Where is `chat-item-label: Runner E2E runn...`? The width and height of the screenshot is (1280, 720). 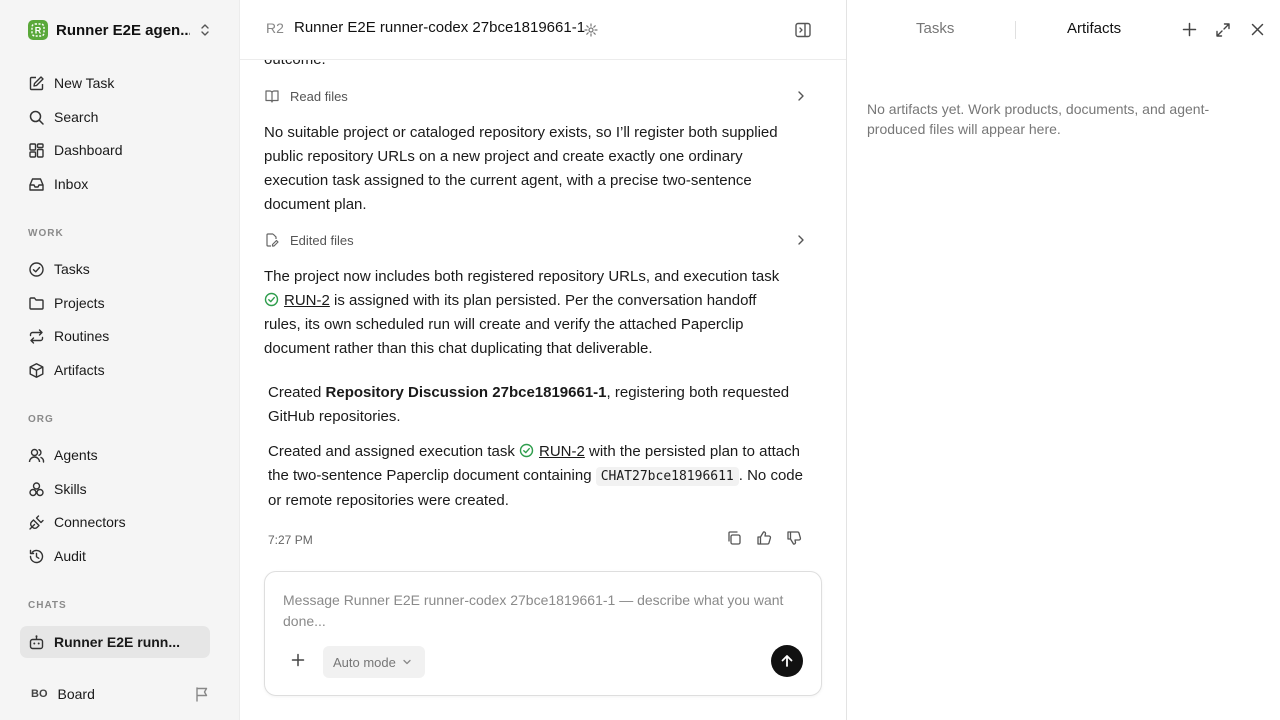 chat-item-label: Runner E2E runn... is located at coordinates (117, 642).